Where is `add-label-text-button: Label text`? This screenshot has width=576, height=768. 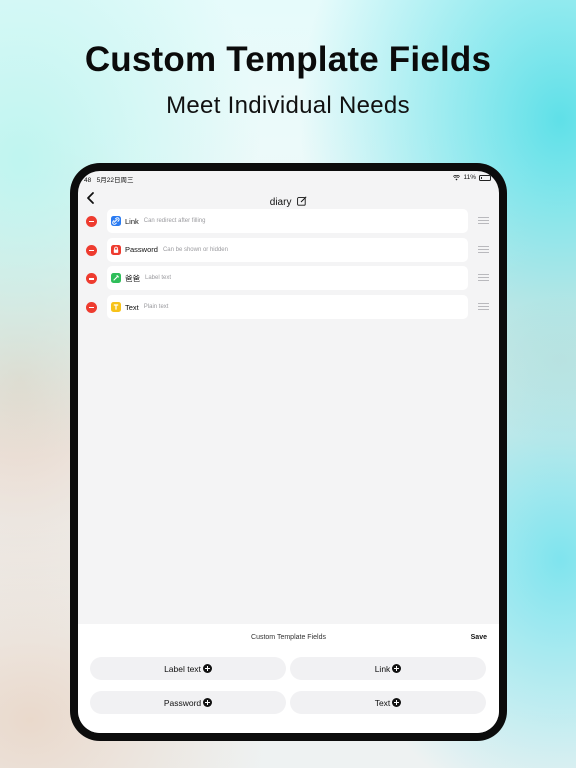 add-label-text-button: Label text is located at coordinates (188, 668).